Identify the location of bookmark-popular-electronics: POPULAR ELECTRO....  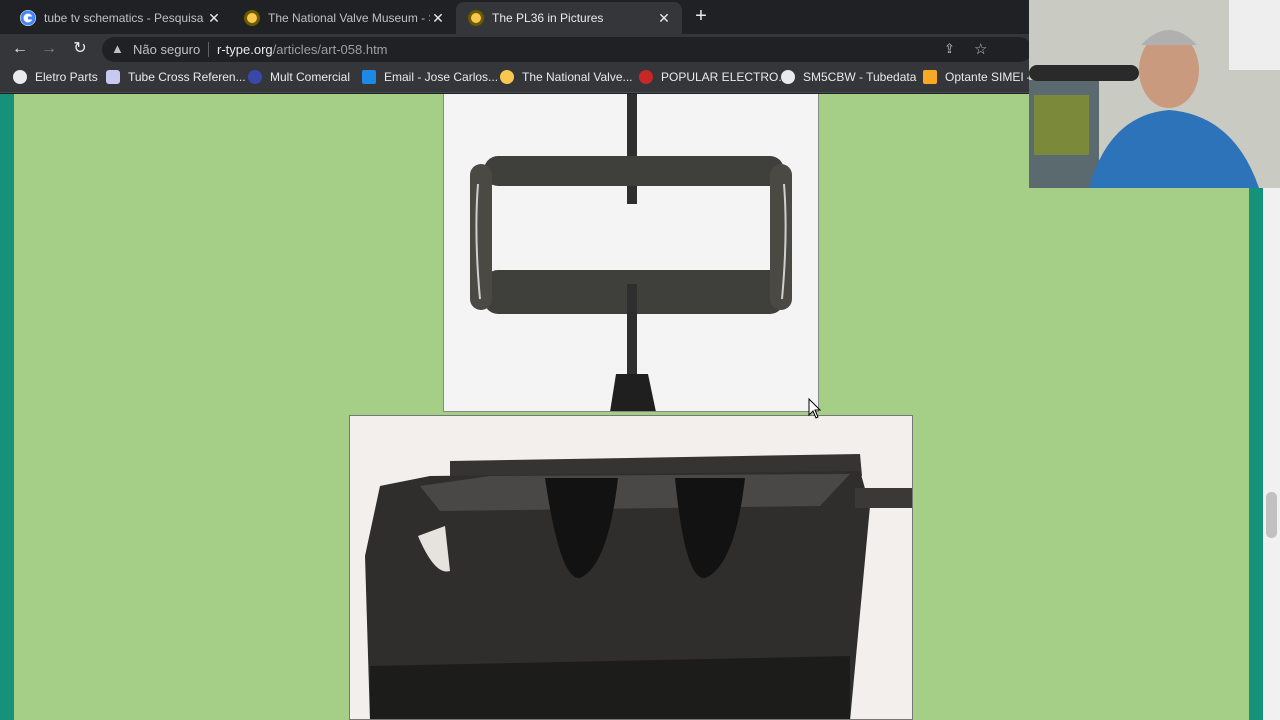
(713, 77).